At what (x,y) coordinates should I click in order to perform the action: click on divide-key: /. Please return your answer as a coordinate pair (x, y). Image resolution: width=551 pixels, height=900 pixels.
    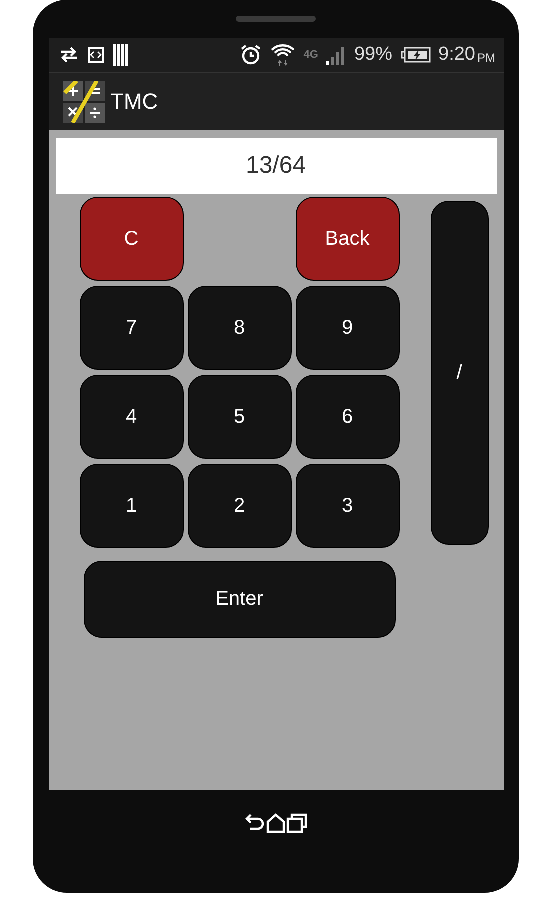
    Looking at the image, I should click on (459, 373).